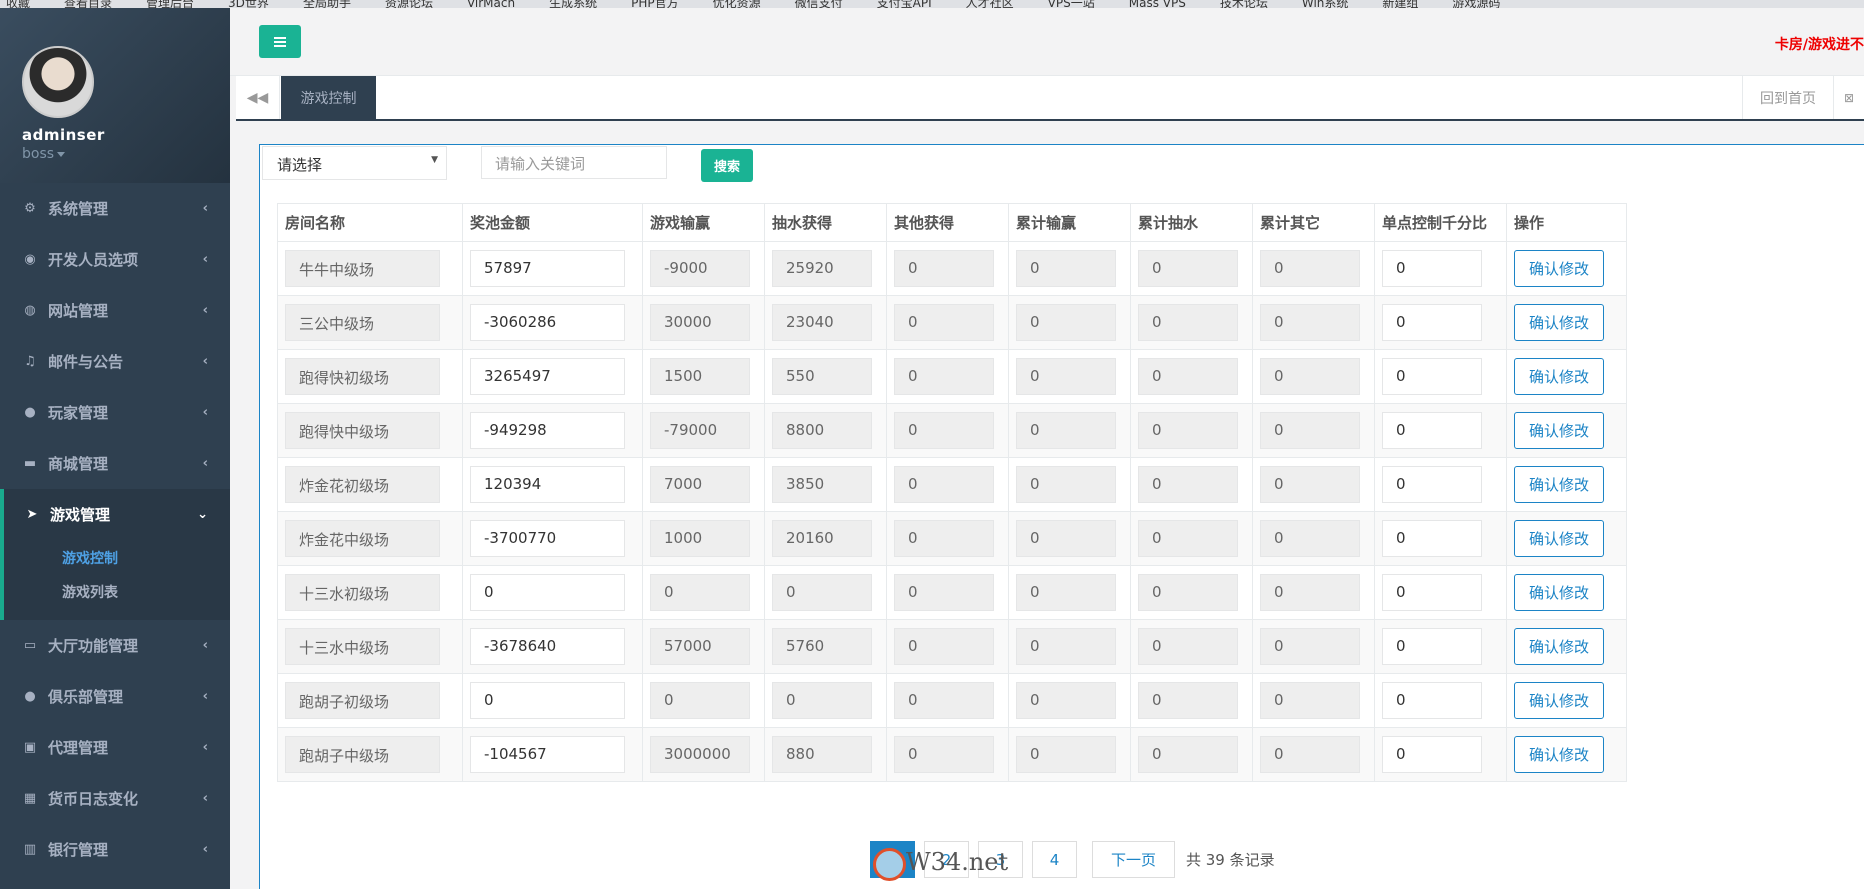  What do you see at coordinates (734, 4) in the screenshot?
I see `bookmark-item: 优化资源` at bounding box center [734, 4].